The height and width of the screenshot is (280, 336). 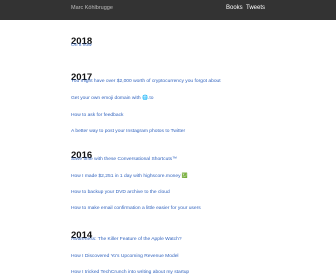 What do you see at coordinates (234, 8) in the screenshot?
I see `nav-books-link: Books` at bounding box center [234, 8].